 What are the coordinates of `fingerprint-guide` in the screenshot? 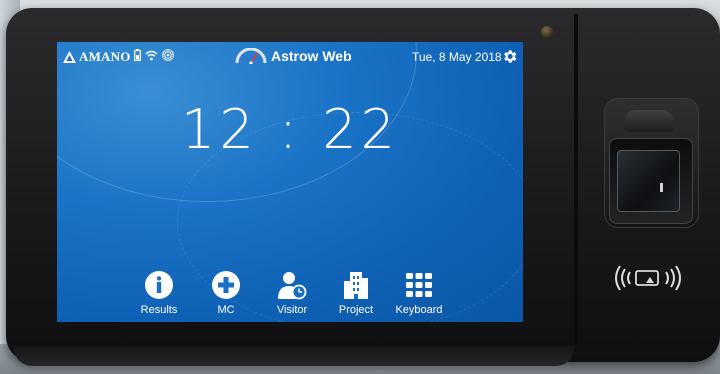 It's located at (649, 121).